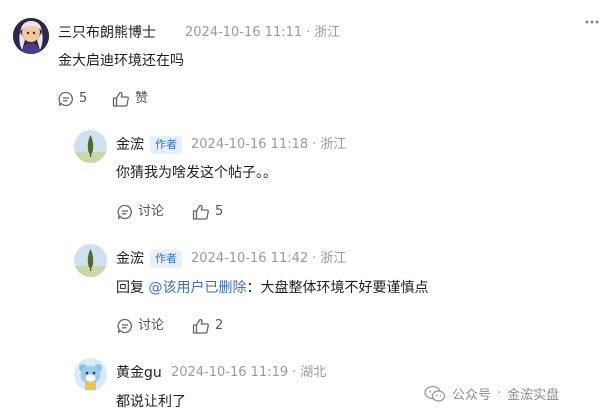 Image resolution: width=604 pixels, height=419 pixels. I want to click on like-button: 2, so click(207, 326).